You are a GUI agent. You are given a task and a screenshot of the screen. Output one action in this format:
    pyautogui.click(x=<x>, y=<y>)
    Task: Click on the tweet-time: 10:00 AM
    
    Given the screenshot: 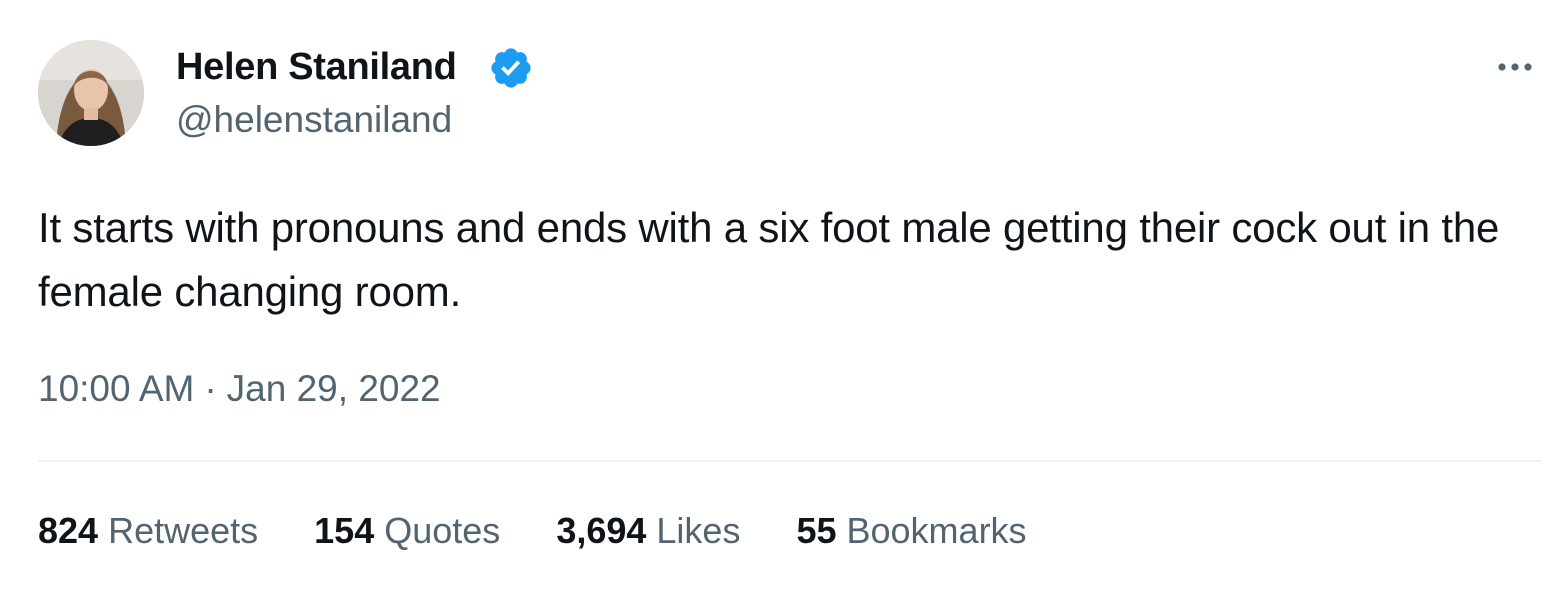 What is the action you would take?
    pyautogui.click(x=116, y=388)
    